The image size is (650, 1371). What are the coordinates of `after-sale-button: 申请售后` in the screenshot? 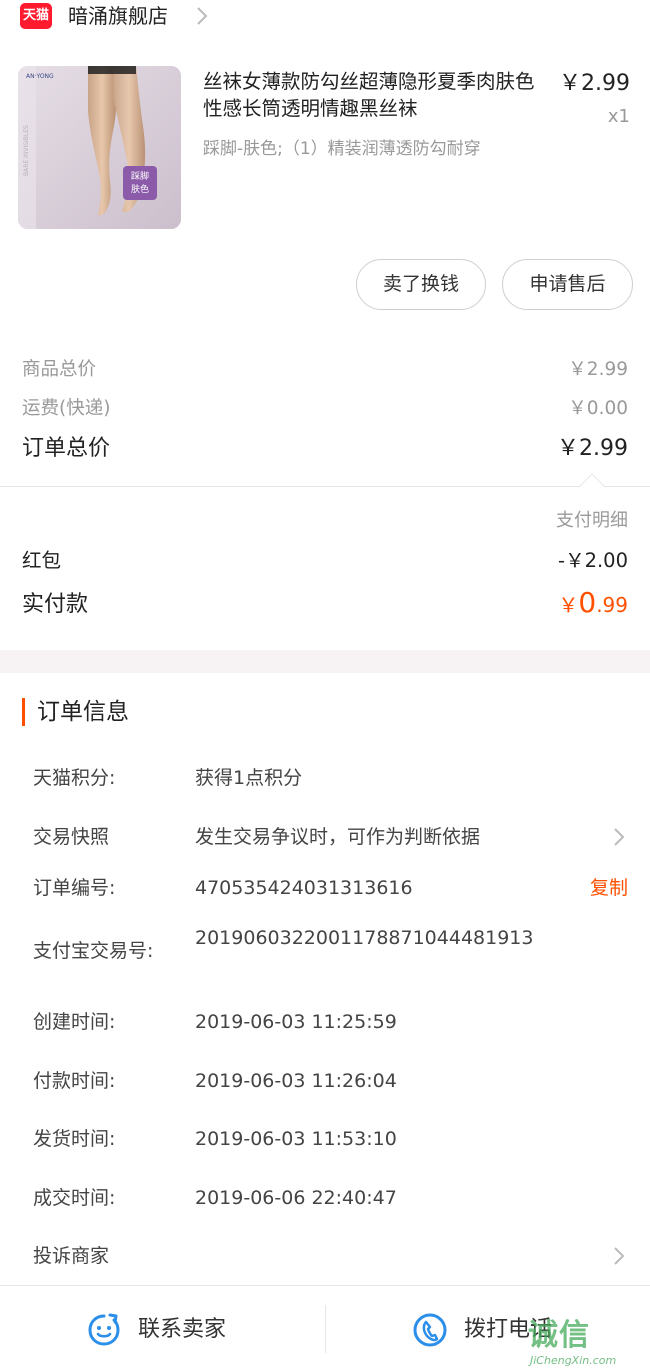 It's located at (567, 284).